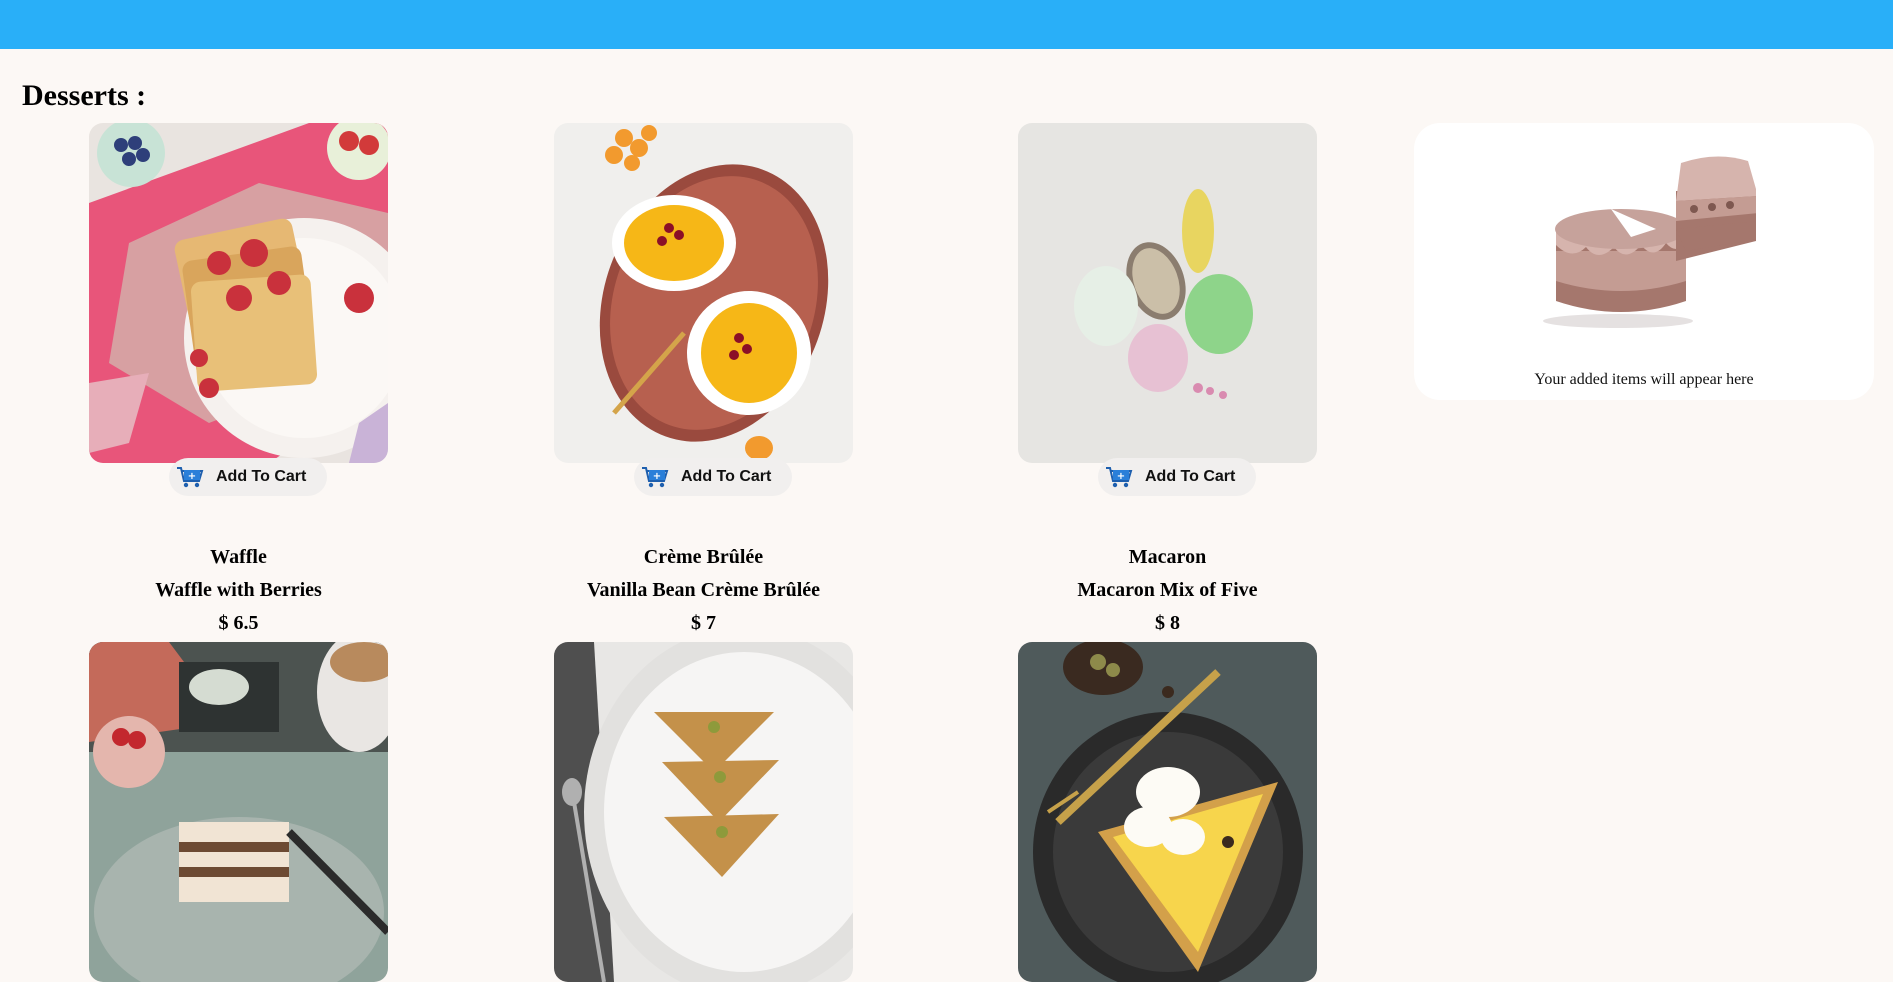 The image size is (1893, 982). Describe the element at coordinates (1649, 242) in the screenshot. I see `cake-illustration` at that location.